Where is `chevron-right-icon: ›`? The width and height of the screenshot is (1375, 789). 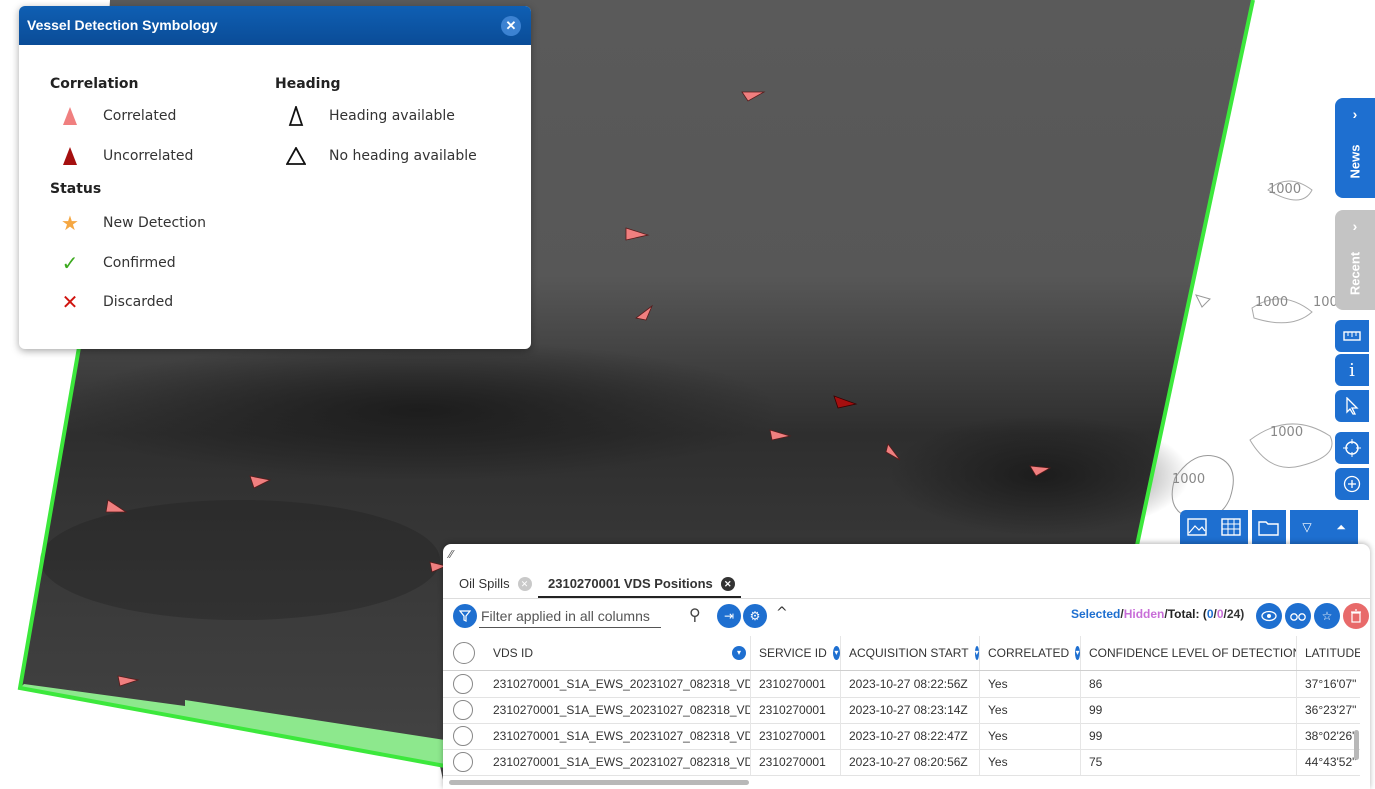
chevron-right-icon: › is located at coordinates (1355, 114).